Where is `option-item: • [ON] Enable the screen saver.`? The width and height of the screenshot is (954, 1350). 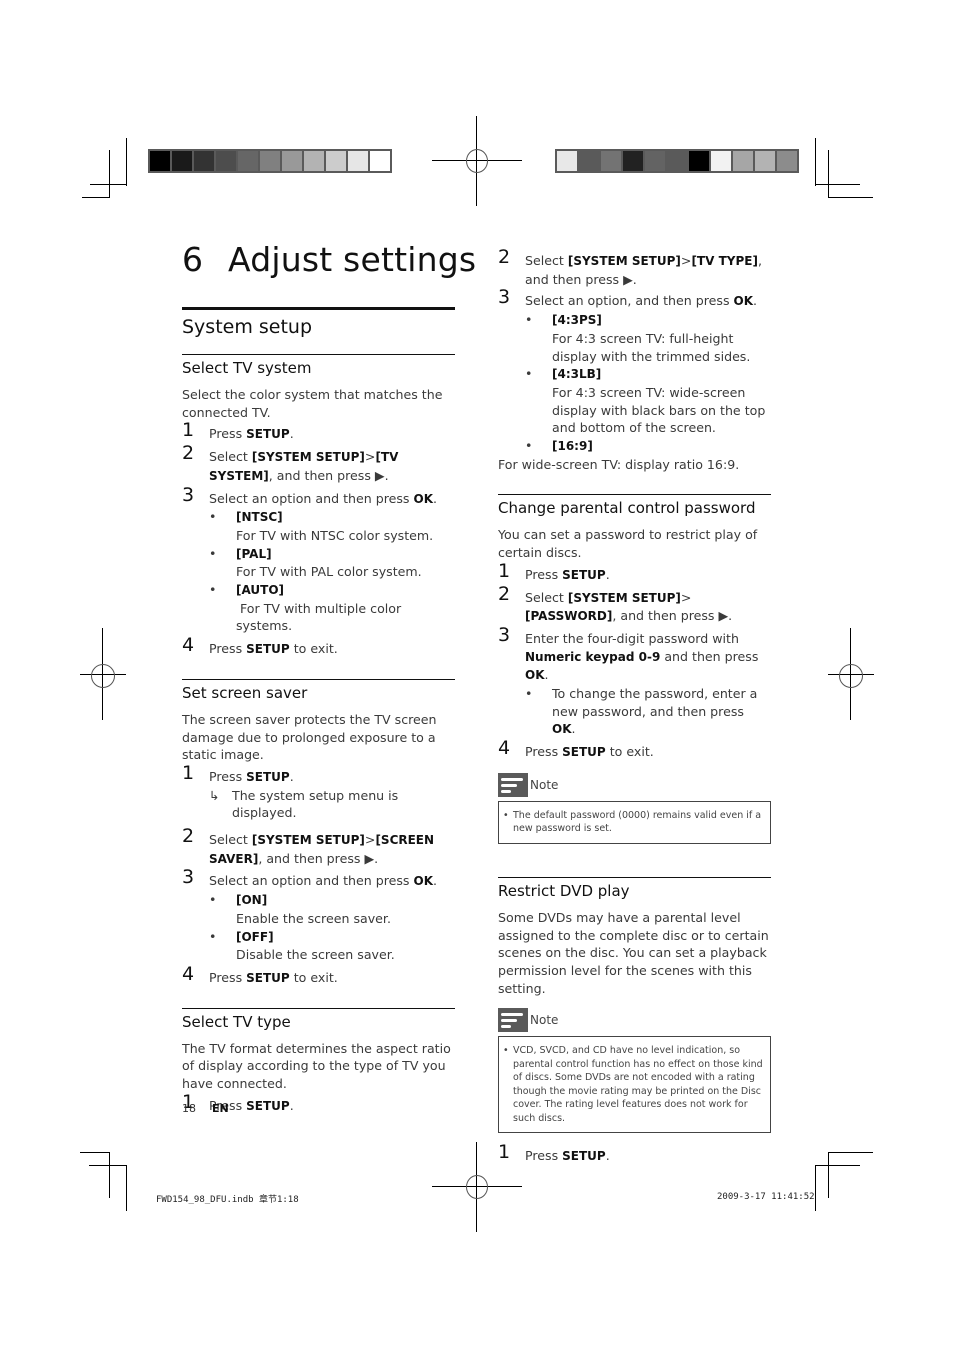
option-item: • [ON] Enable the screen saver. is located at coordinates (332, 909).